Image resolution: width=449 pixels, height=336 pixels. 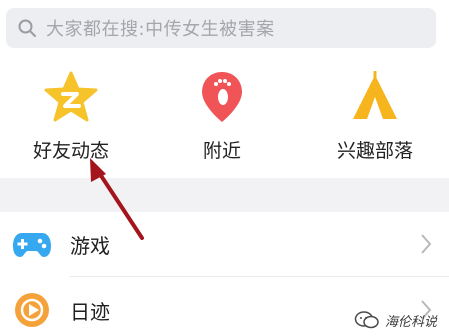 I want to click on list-item-label: 游戏, so click(x=90, y=245).